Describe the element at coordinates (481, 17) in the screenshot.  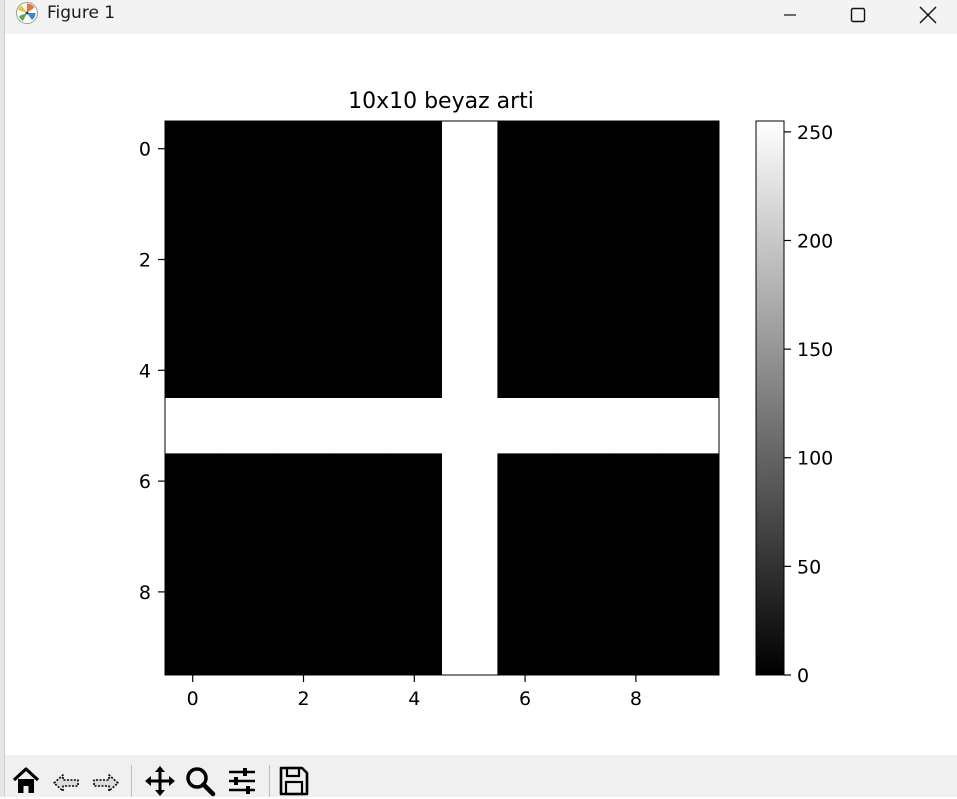
I see `title-bar: Figure 1` at that location.